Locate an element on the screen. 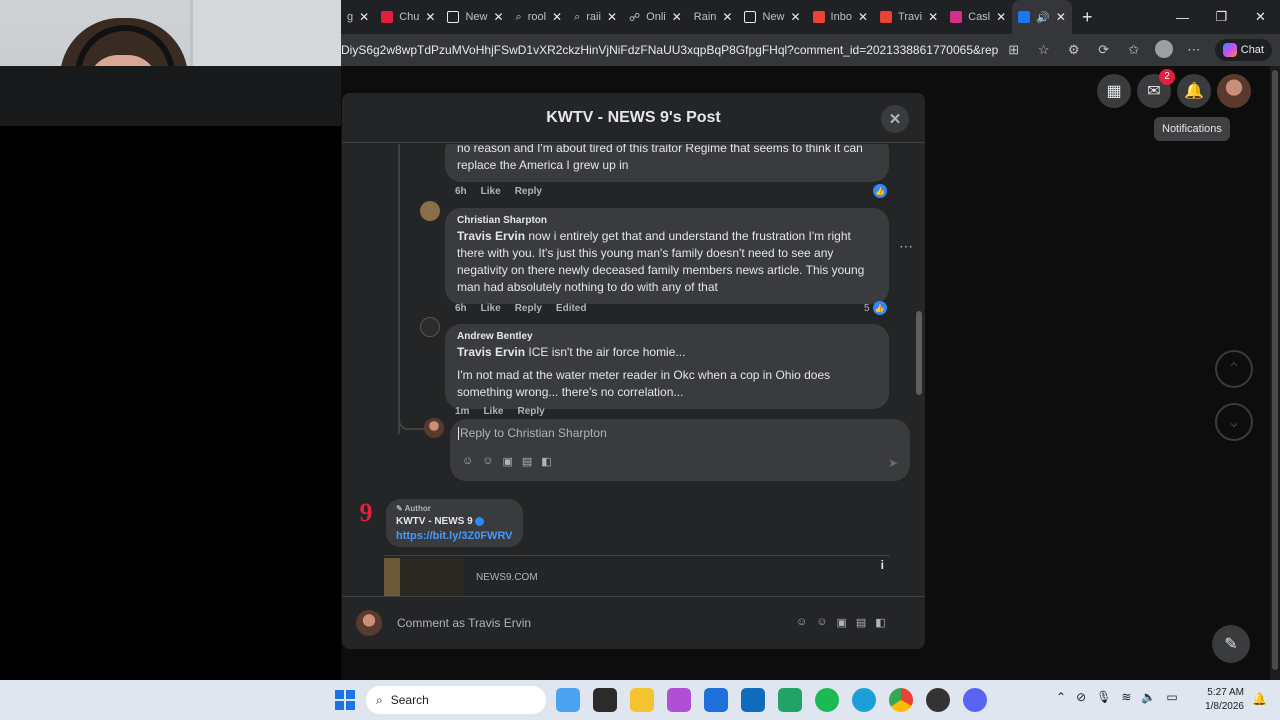  minimize-icon: — is located at coordinates (1182, 17).